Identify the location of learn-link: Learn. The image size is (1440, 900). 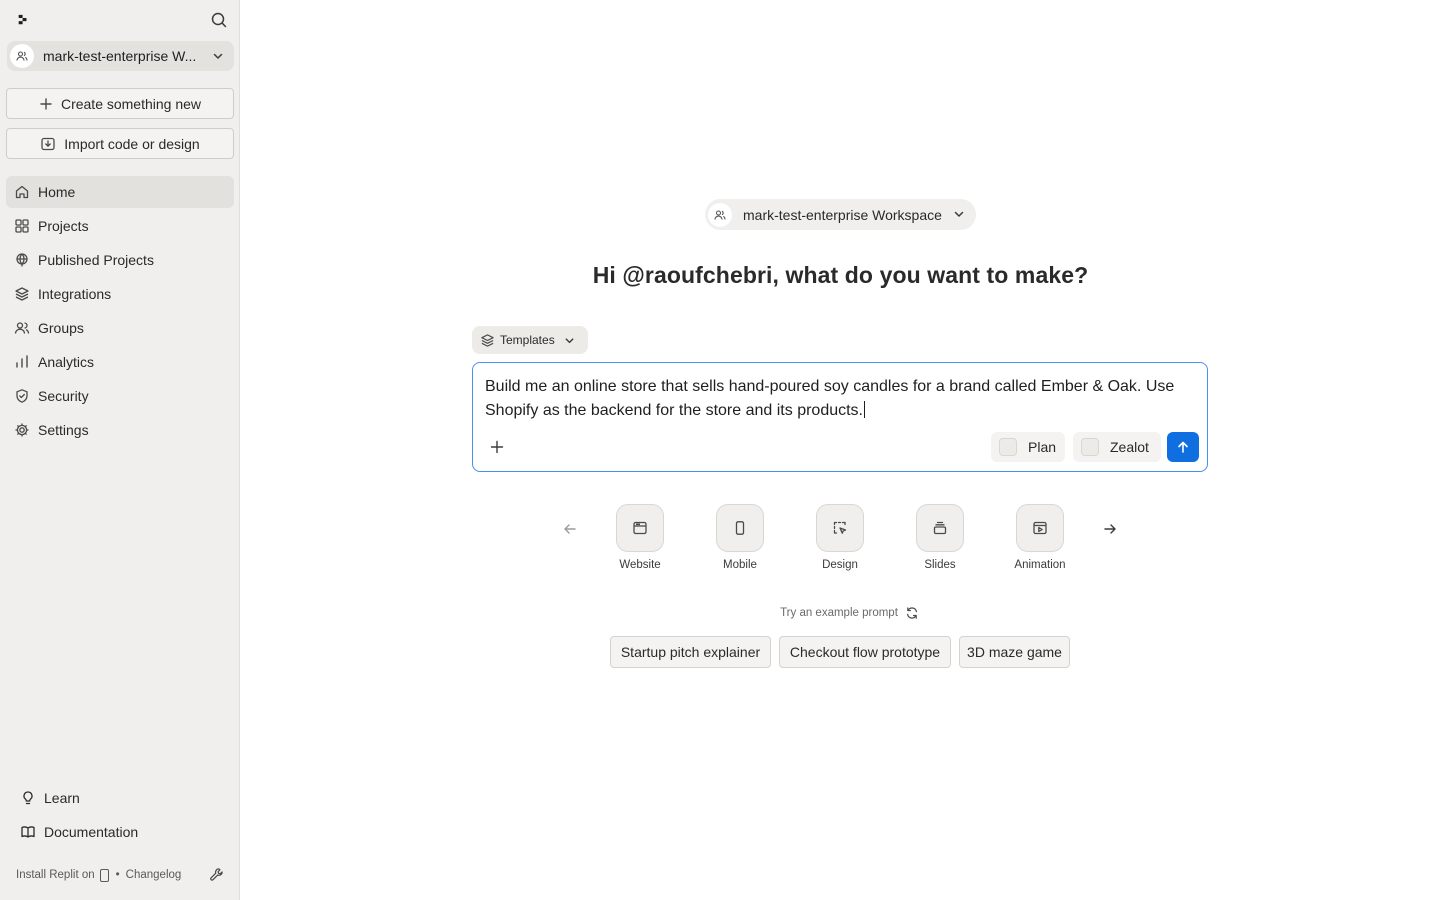
(50, 798).